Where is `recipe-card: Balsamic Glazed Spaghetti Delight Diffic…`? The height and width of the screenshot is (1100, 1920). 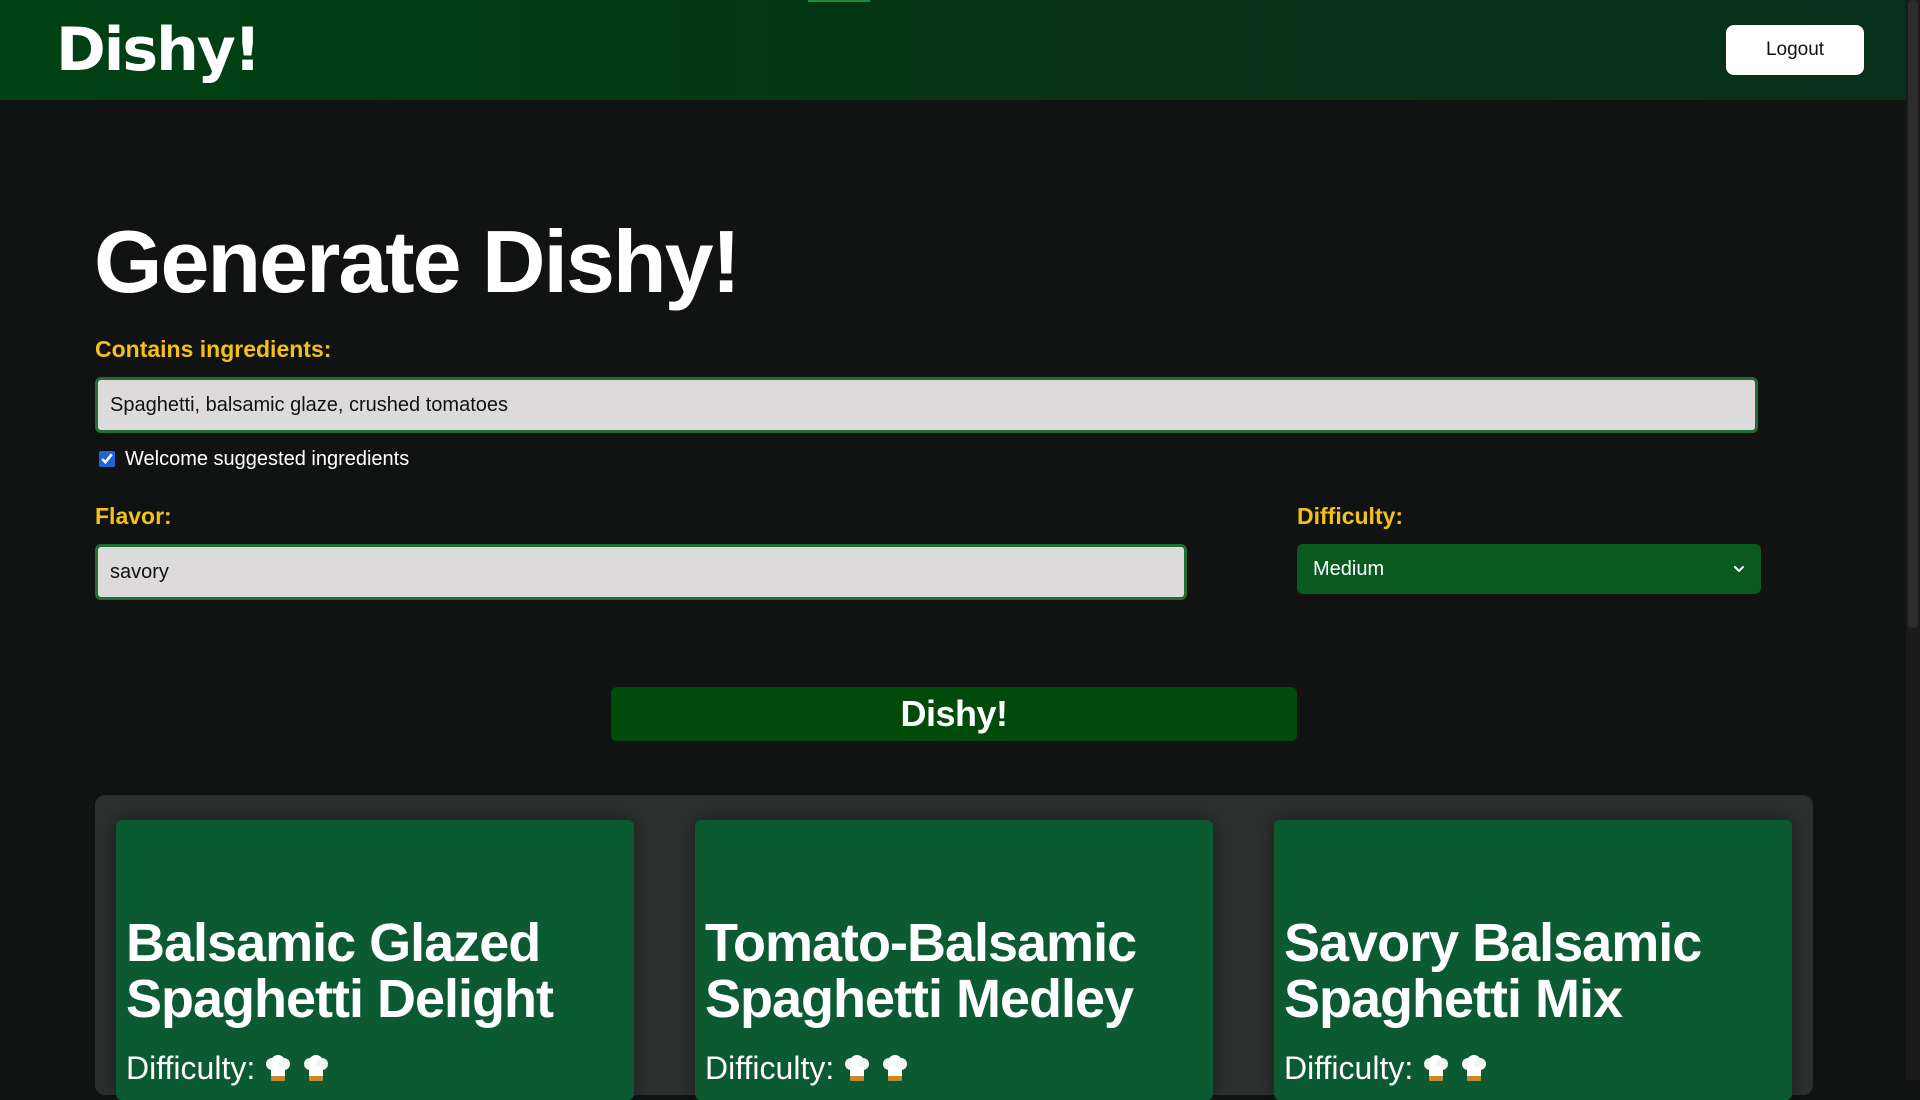 recipe-card: Balsamic Glazed Spaghetti Delight Diffic… is located at coordinates (375, 960).